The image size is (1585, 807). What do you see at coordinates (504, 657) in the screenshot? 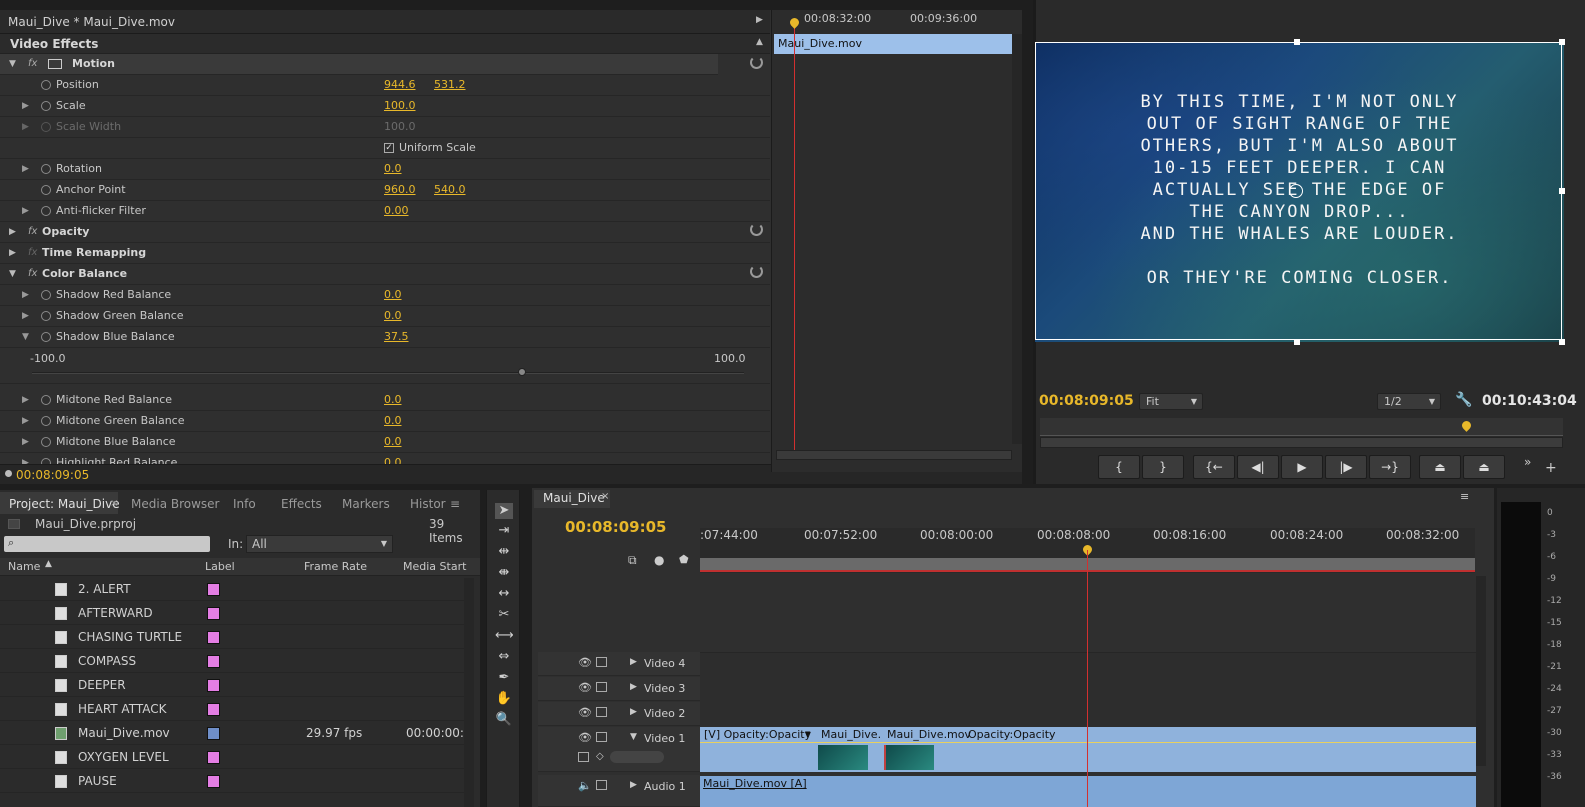
I see `slide-tool-icon: ⇔` at bounding box center [504, 657].